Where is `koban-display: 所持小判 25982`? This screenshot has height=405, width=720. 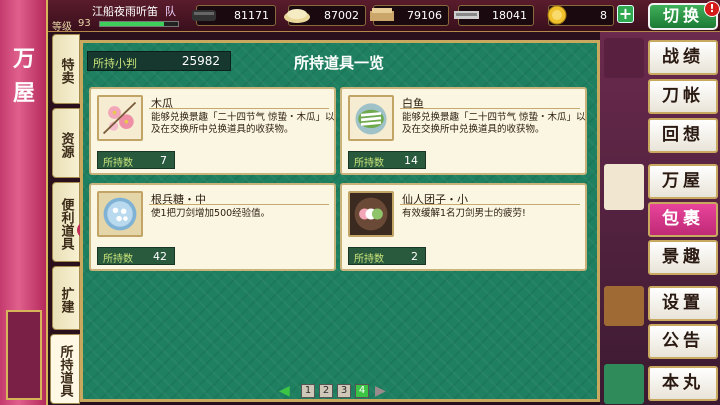
koban-display: 所持小判 25982 is located at coordinates (159, 61).